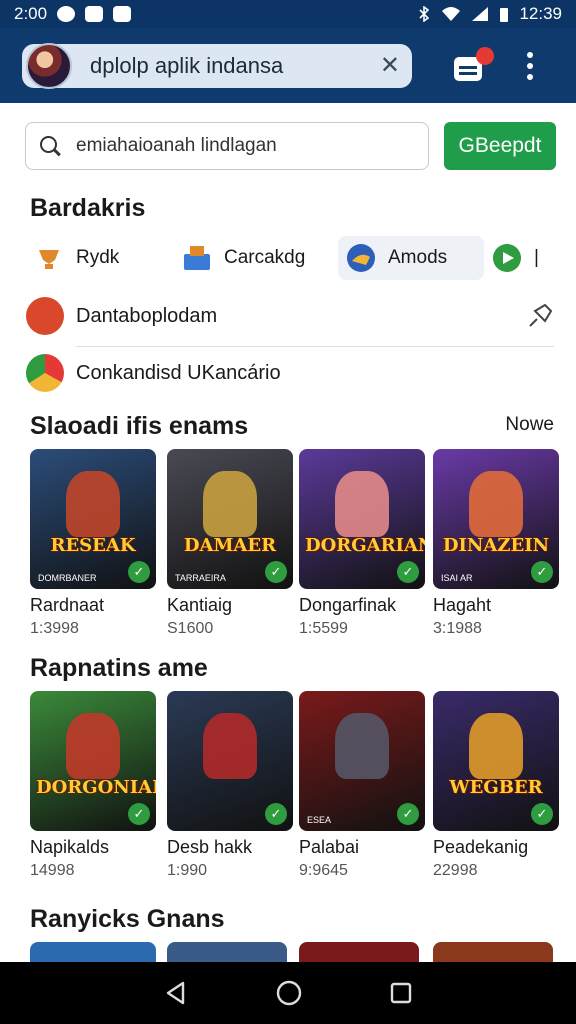  What do you see at coordinates (176, 993) in the screenshot?
I see `back-icon` at bounding box center [176, 993].